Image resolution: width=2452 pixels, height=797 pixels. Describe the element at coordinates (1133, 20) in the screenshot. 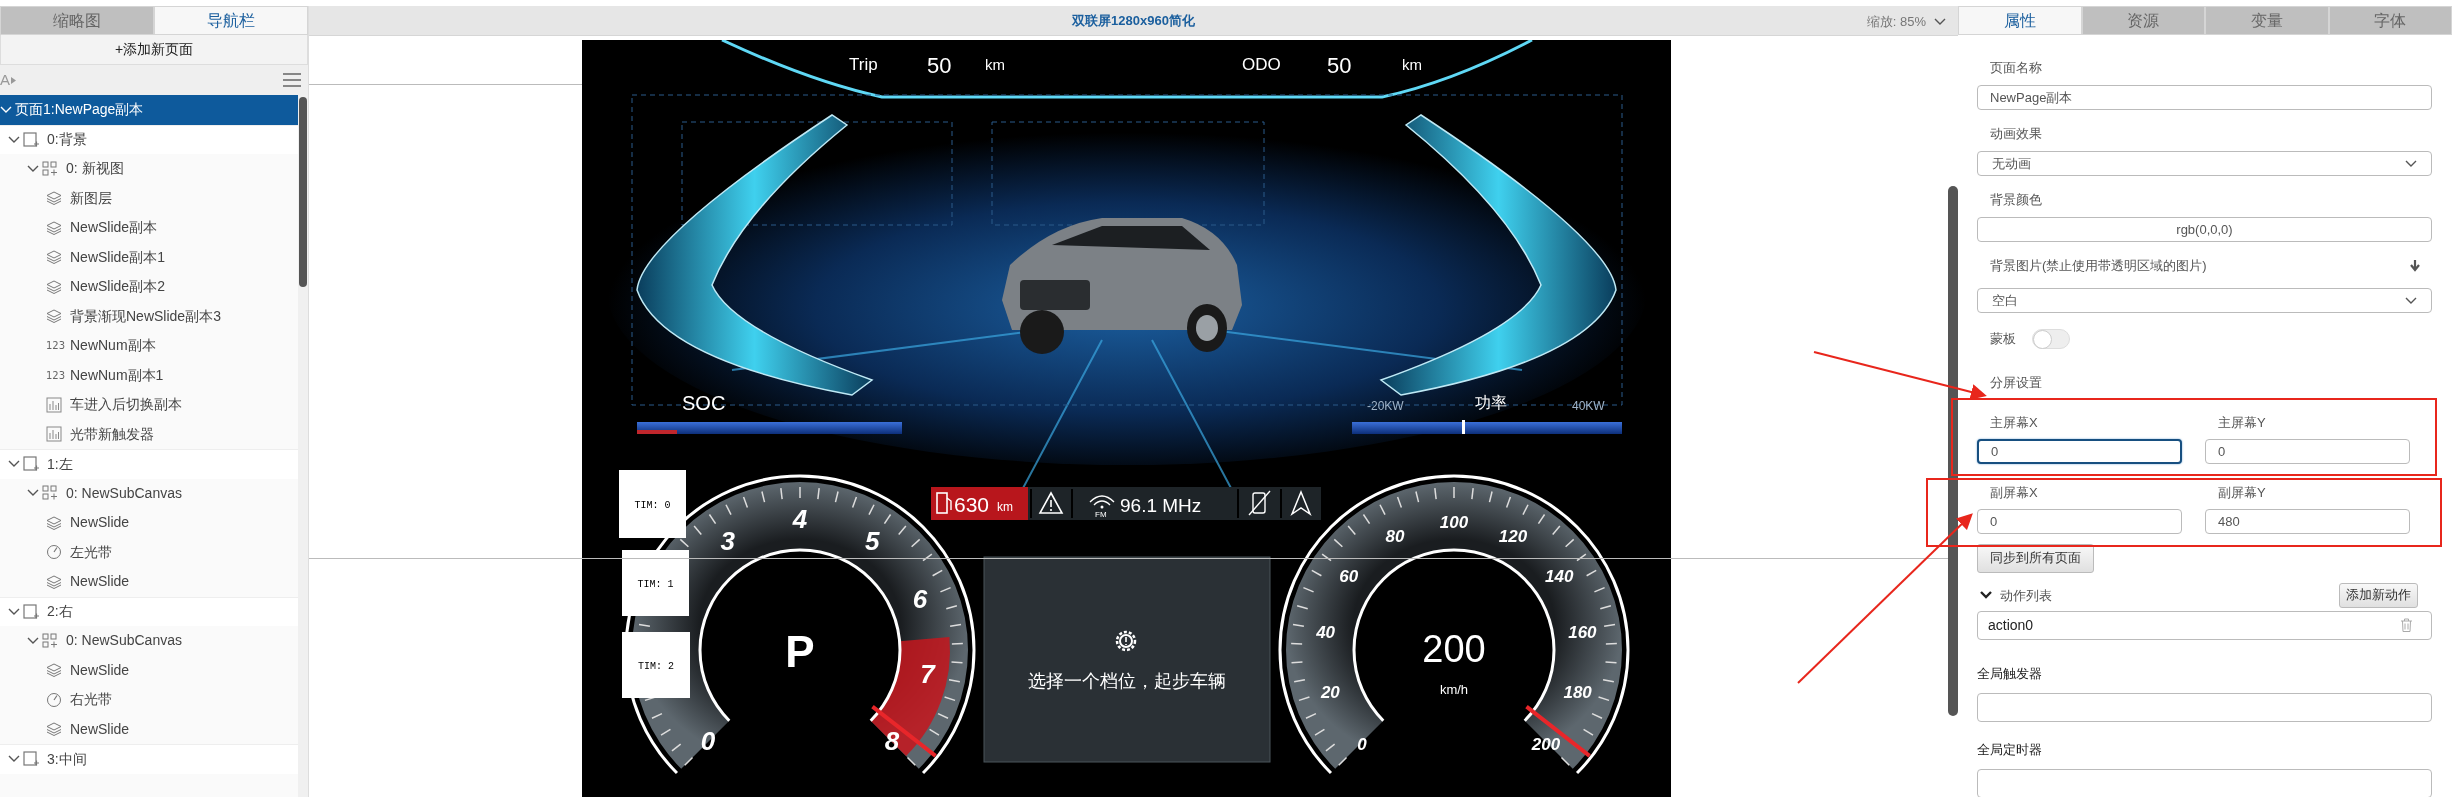

I see `canvas-title: 双联屏1280x960简化` at that location.